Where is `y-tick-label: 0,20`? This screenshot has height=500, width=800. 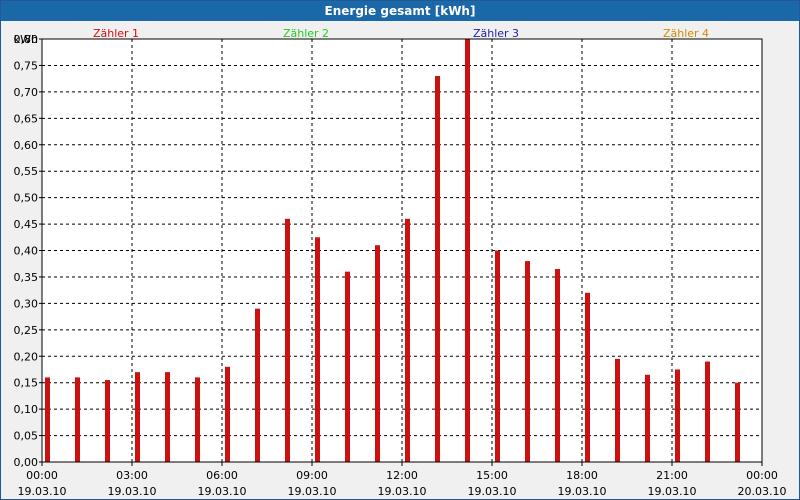
y-tick-label: 0,20 is located at coordinates (26, 356).